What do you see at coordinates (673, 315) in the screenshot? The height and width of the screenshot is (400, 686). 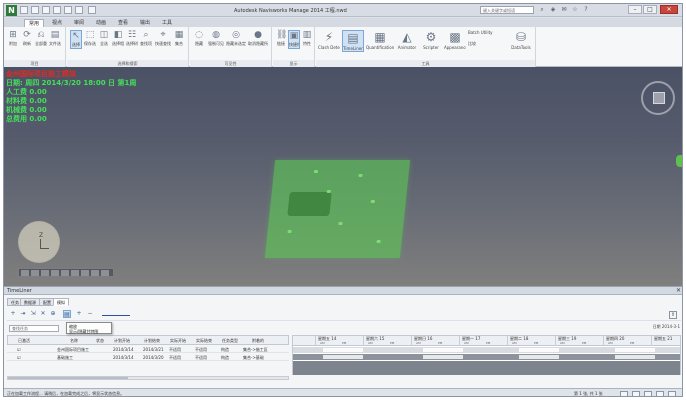 I see `export-icon: ⇪` at bounding box center [673, 315].